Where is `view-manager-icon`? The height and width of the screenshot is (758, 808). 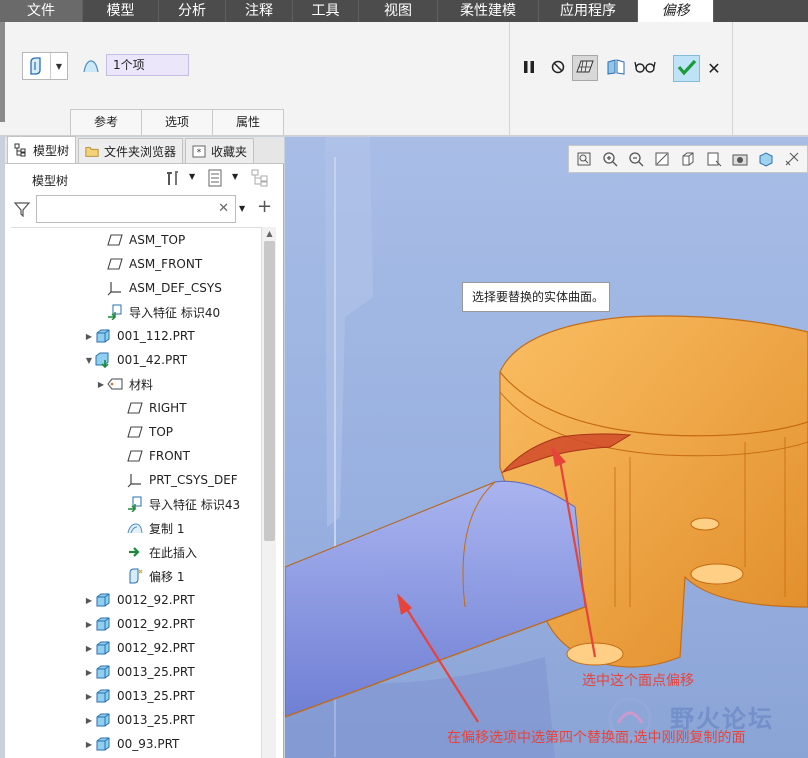
view-manager-icon is located at coordinates (714, 159).